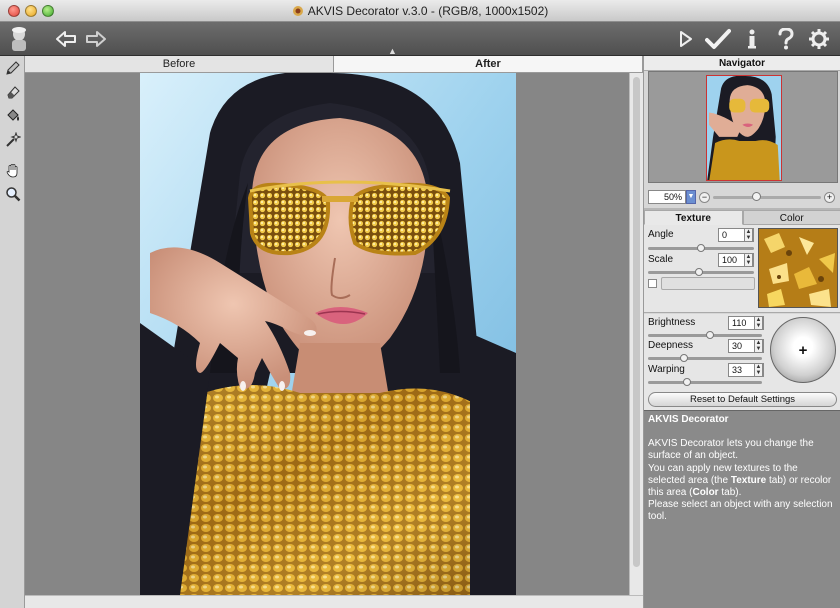  I want to click on navigator-thumbnail, so click(744, 128).